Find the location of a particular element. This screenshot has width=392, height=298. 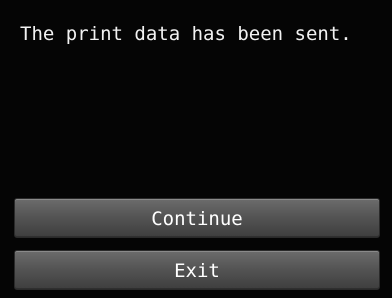

exit-button: Exit is located at coordinates (197, 270).